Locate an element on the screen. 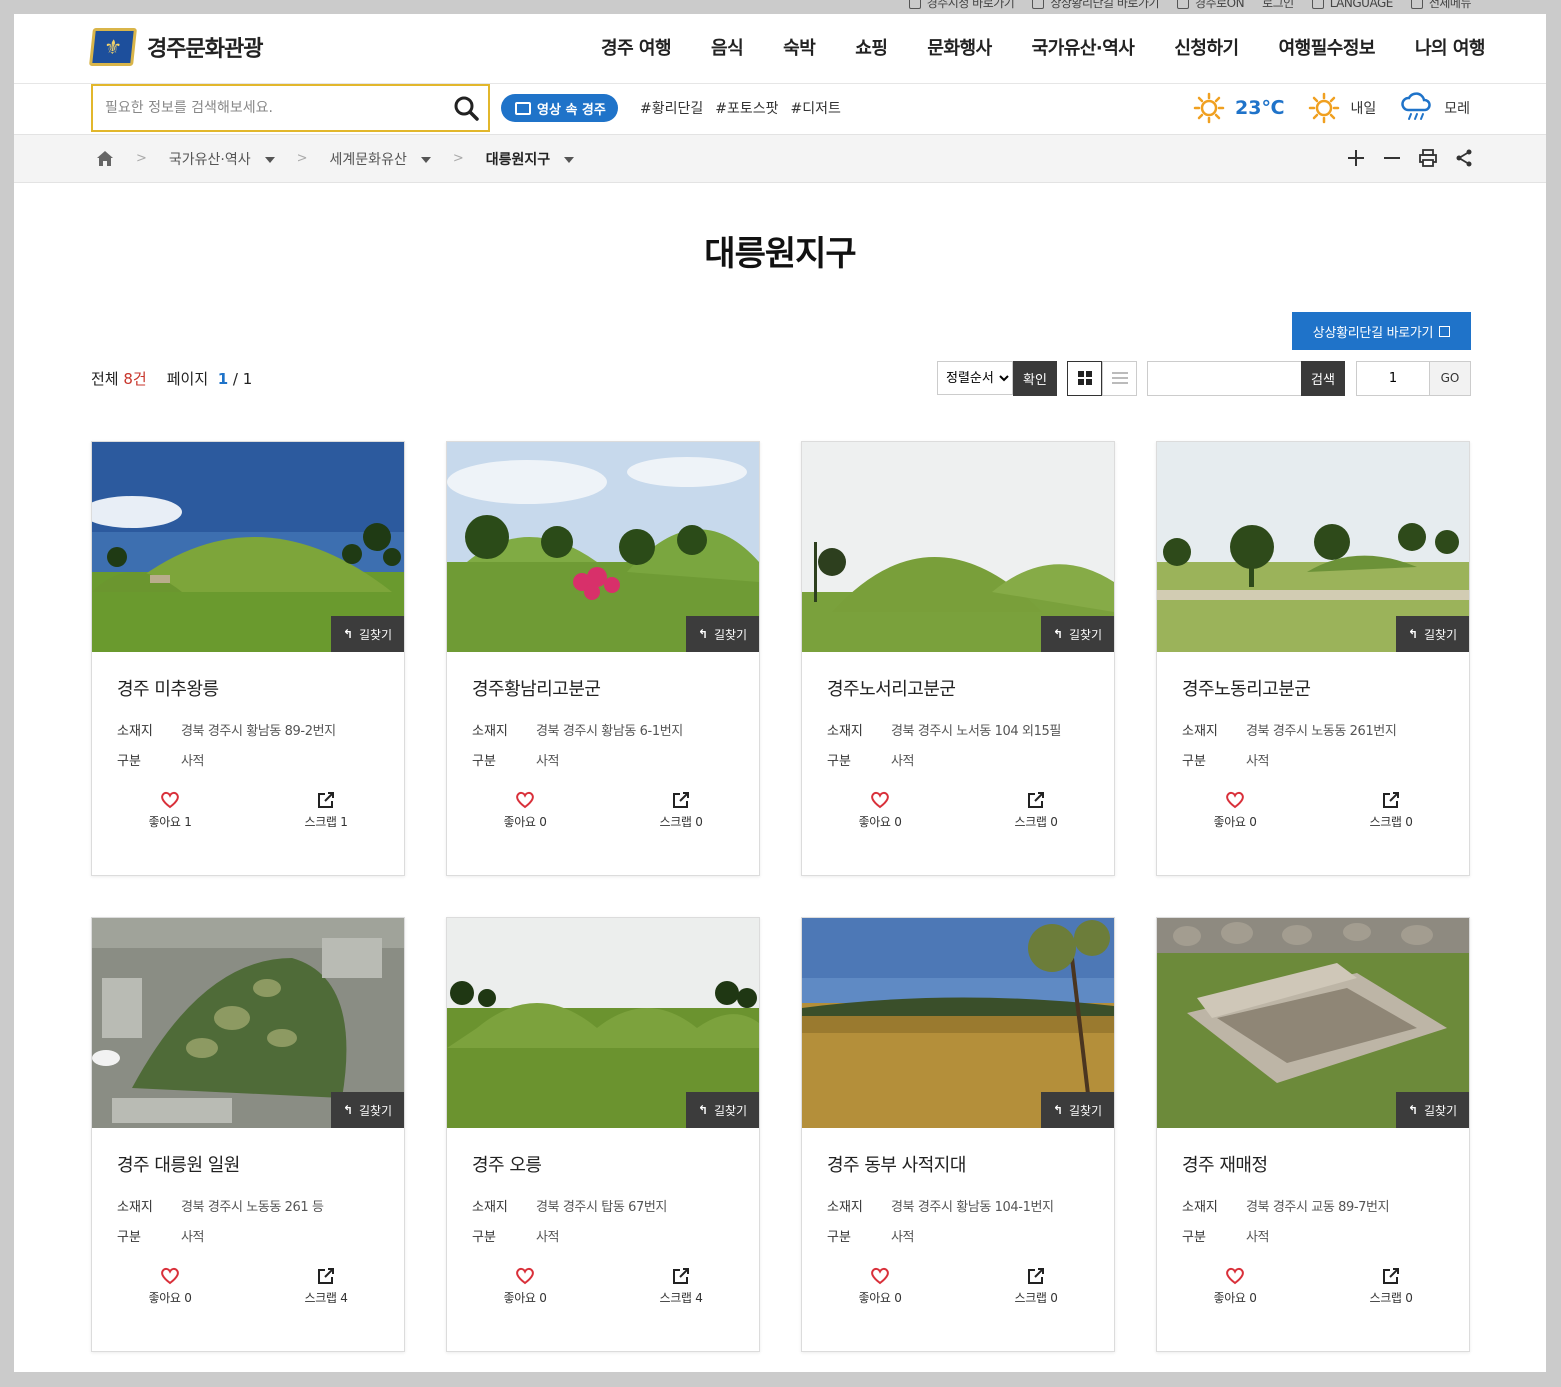 Image resolution: width=1561 pixels, height=1387 pixels. hashtag-link: #황리단길 is located at coordinates (671, 108).